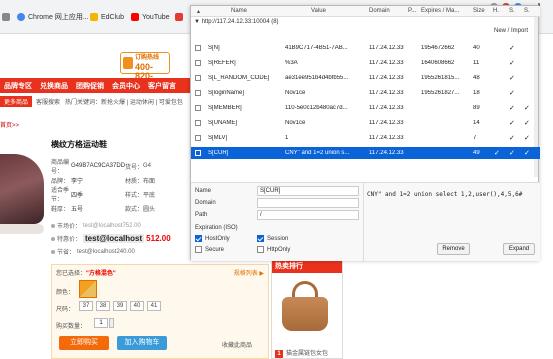 The image size is (553, 359). Describe the element at coordinates (90, 86) in the screenshot. I see `nav-item-groupbuy: 团购促销` at that location.